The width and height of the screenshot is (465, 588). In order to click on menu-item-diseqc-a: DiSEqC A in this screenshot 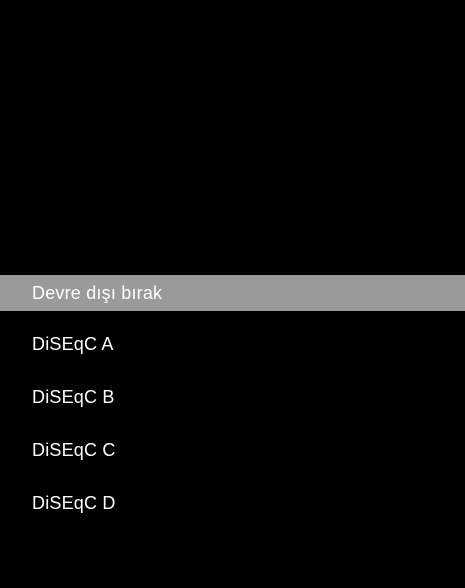, I will do `click(232, 344)`.